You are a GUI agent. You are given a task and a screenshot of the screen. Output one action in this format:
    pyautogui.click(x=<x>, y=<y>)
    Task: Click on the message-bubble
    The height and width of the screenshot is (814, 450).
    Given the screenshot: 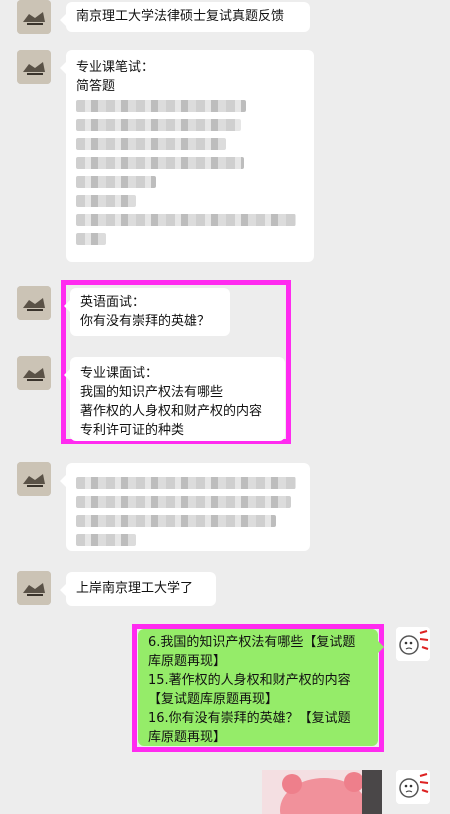 What is the action you would take?
    pyautogui.click(x=185, y=507)
    